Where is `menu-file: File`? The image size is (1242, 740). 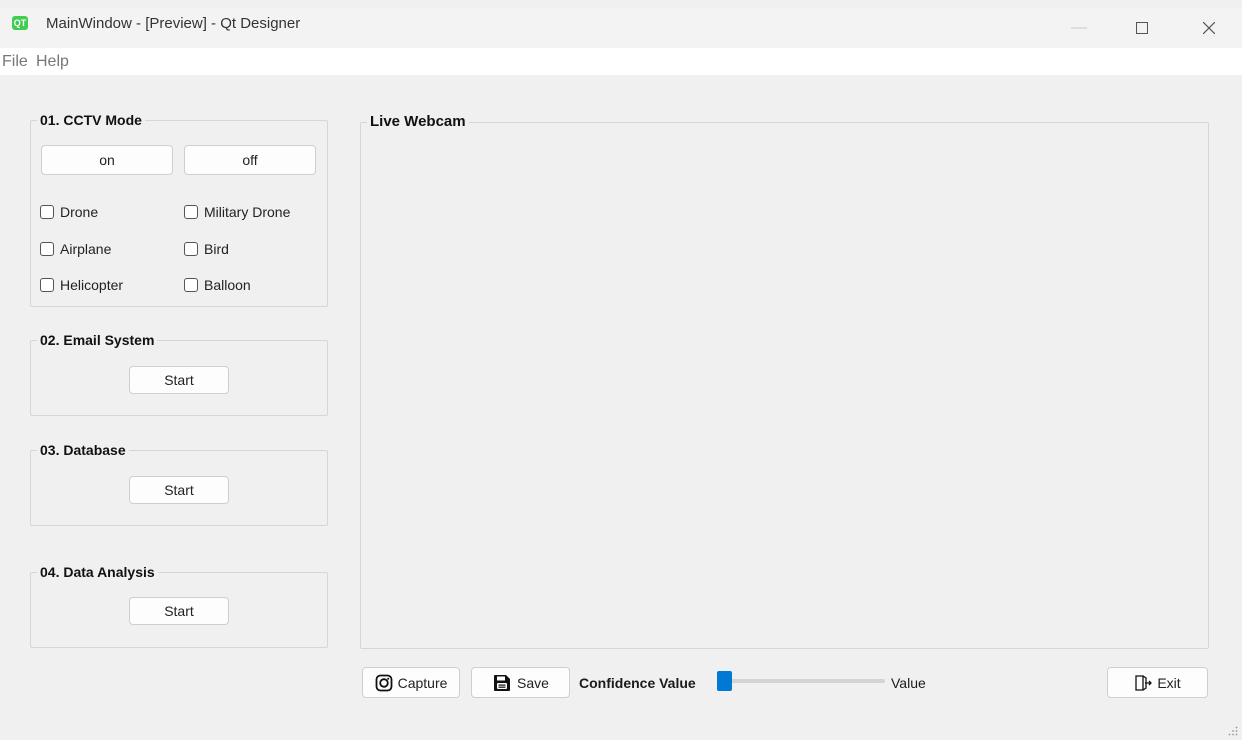
menu-file: File is located at coordinates (15, 62).